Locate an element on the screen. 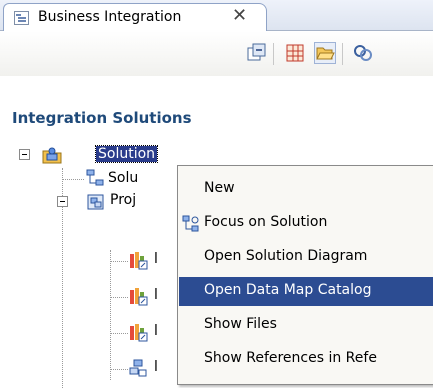 The width and height of the screenshot is (433, 388). menu-item-show-references: Show References in Refe is located at coordinates (306, 359).